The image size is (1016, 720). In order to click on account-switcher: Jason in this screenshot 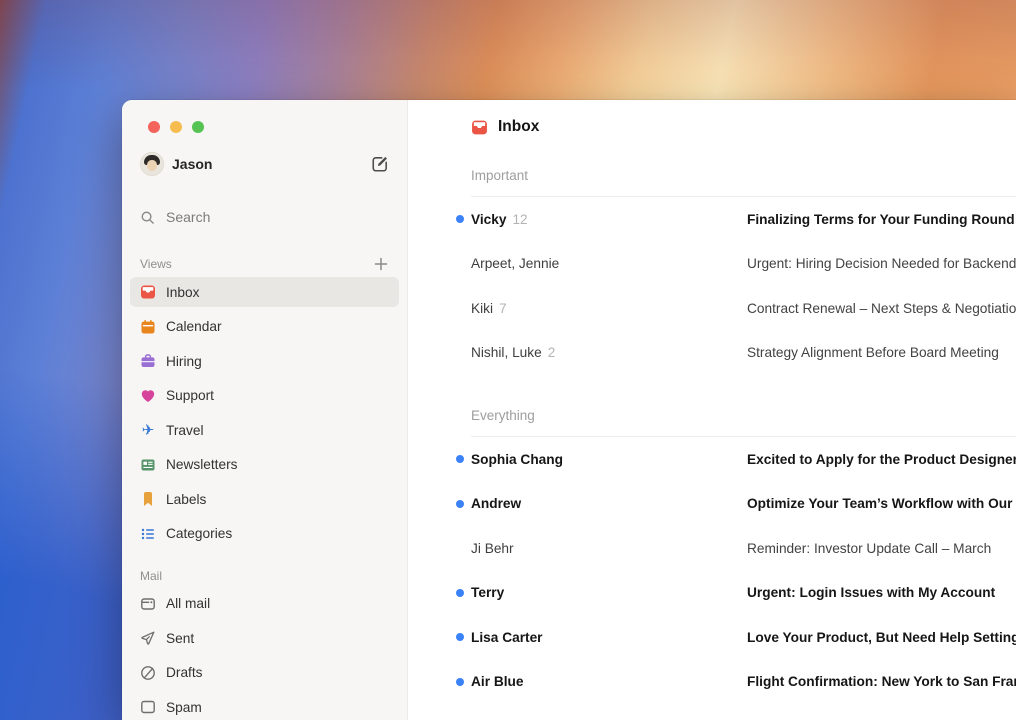, I will do `click(264, 164)`.